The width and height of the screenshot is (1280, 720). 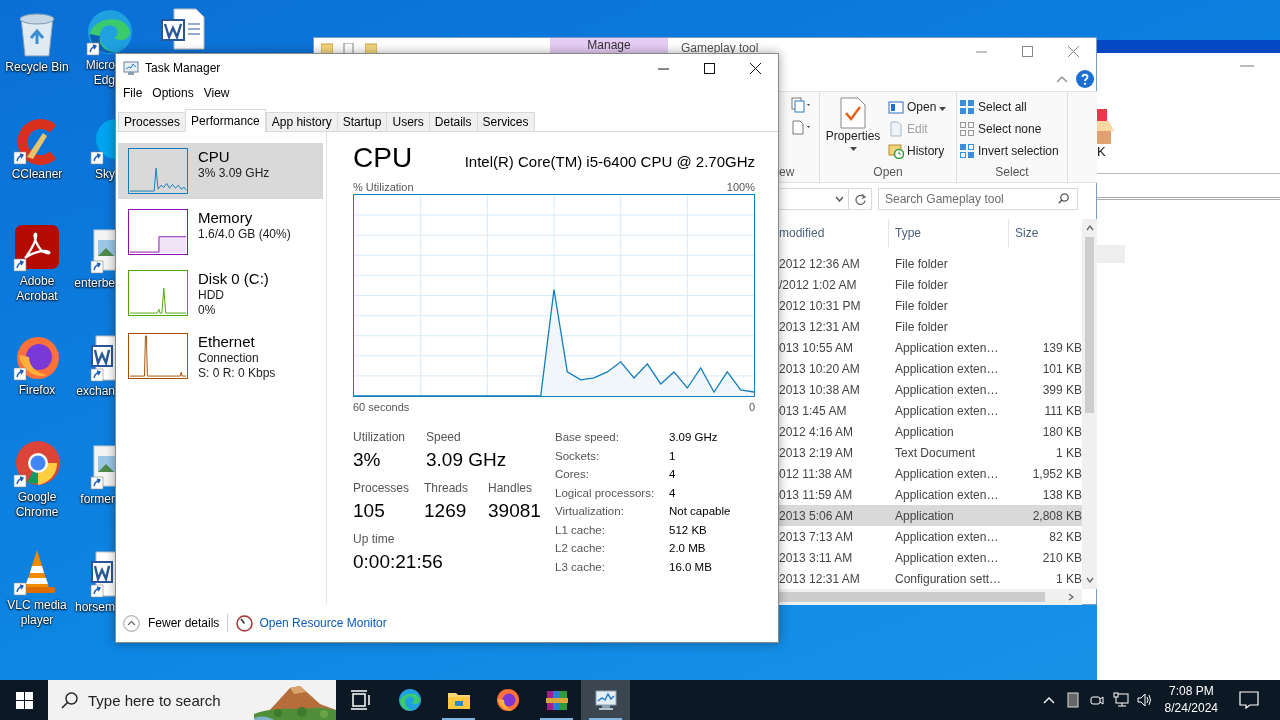 What do you see at coordinates (1009, 129) in the screenshot?
I see `ribbon-command: Select none` at bounding box center [1009, 129].